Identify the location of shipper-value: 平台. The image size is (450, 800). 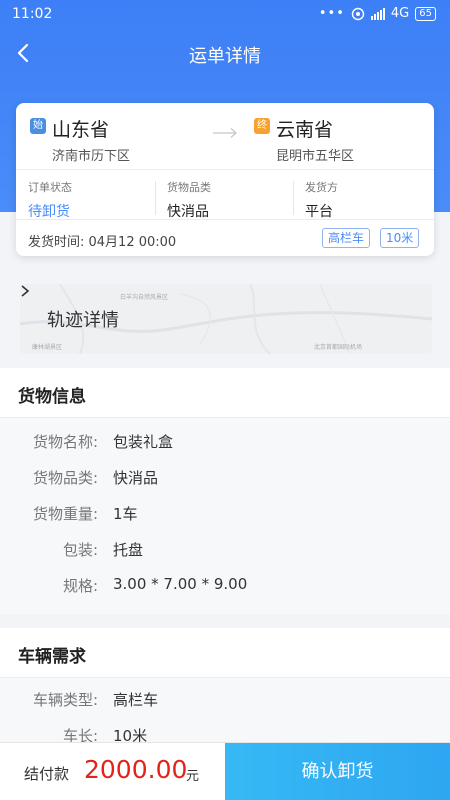
(319, 212).